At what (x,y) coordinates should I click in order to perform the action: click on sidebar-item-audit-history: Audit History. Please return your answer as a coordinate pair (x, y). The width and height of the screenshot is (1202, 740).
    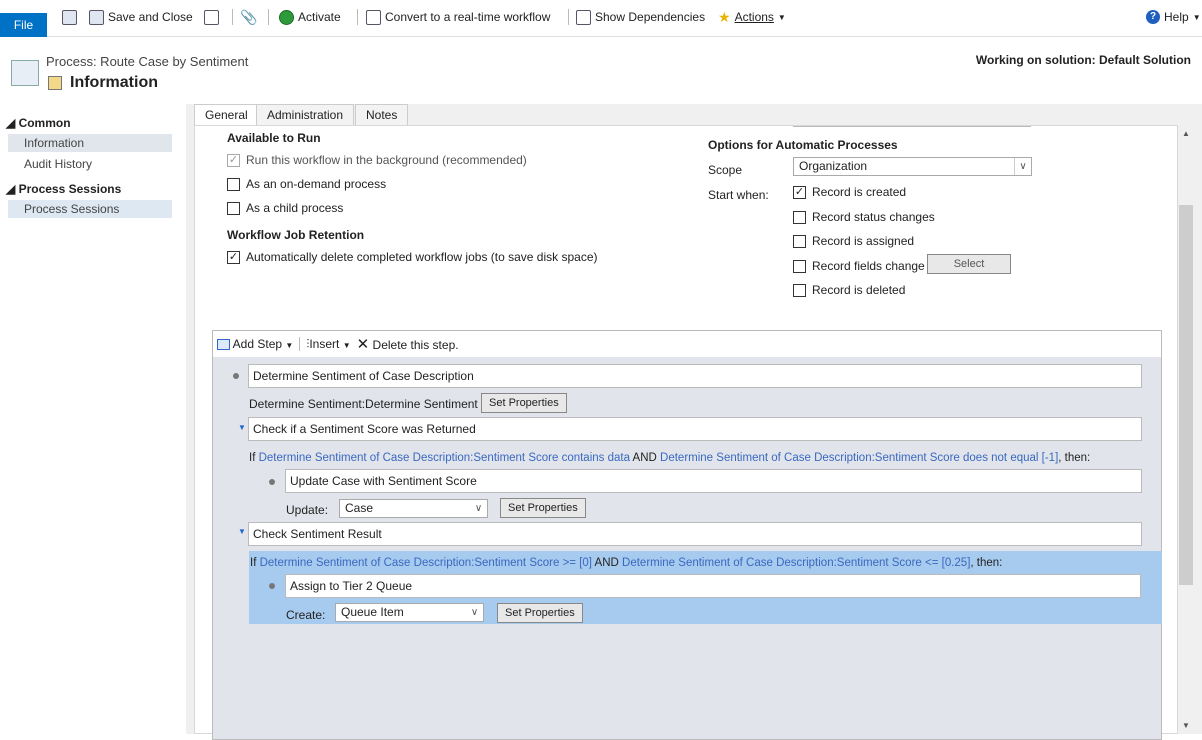
    Looking at the image, I should click on (90, 164).